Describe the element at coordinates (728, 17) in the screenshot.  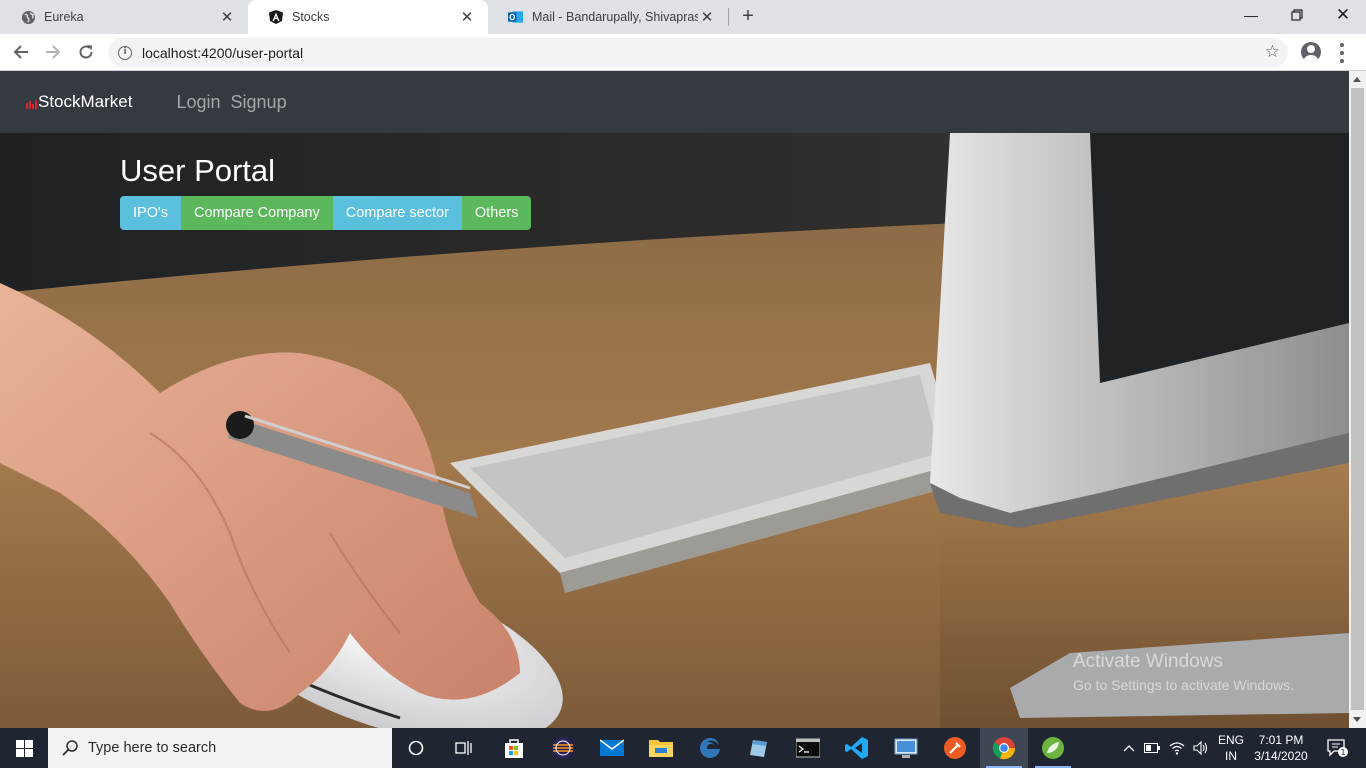
I see `tab-divider` at that location.